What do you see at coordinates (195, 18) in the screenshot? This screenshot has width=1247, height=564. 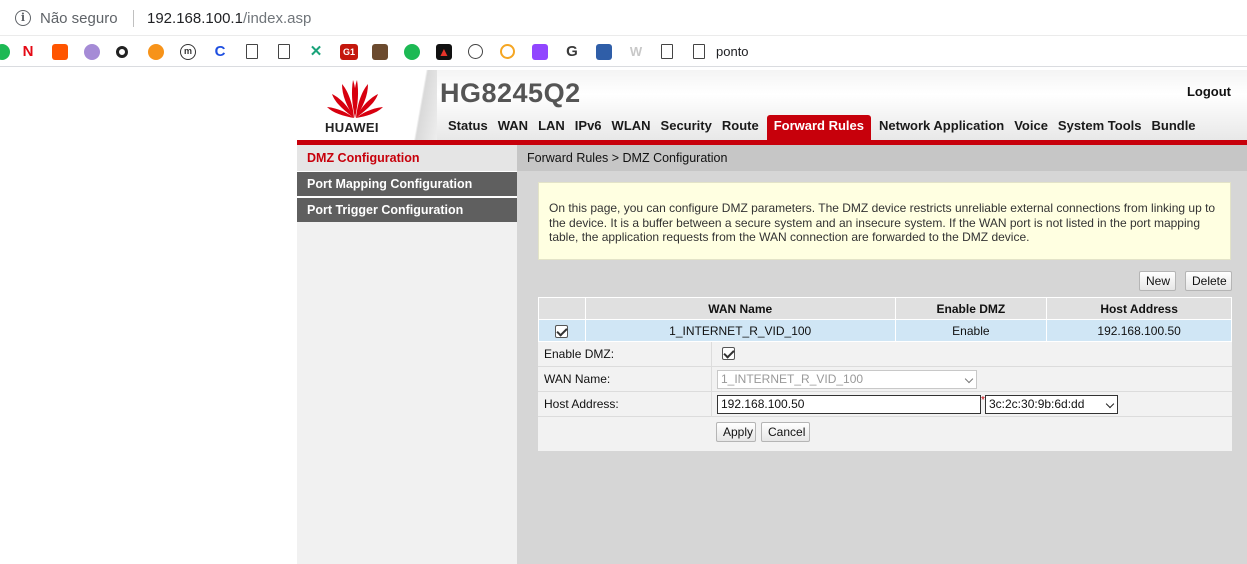 I see `url-host: 192.168.100.1` at bounding box center [195, 18].